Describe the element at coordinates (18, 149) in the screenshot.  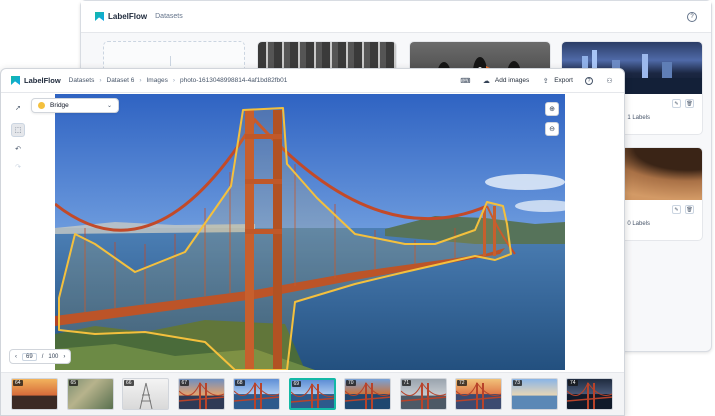
I see `undo-icon: ↶` at that location.